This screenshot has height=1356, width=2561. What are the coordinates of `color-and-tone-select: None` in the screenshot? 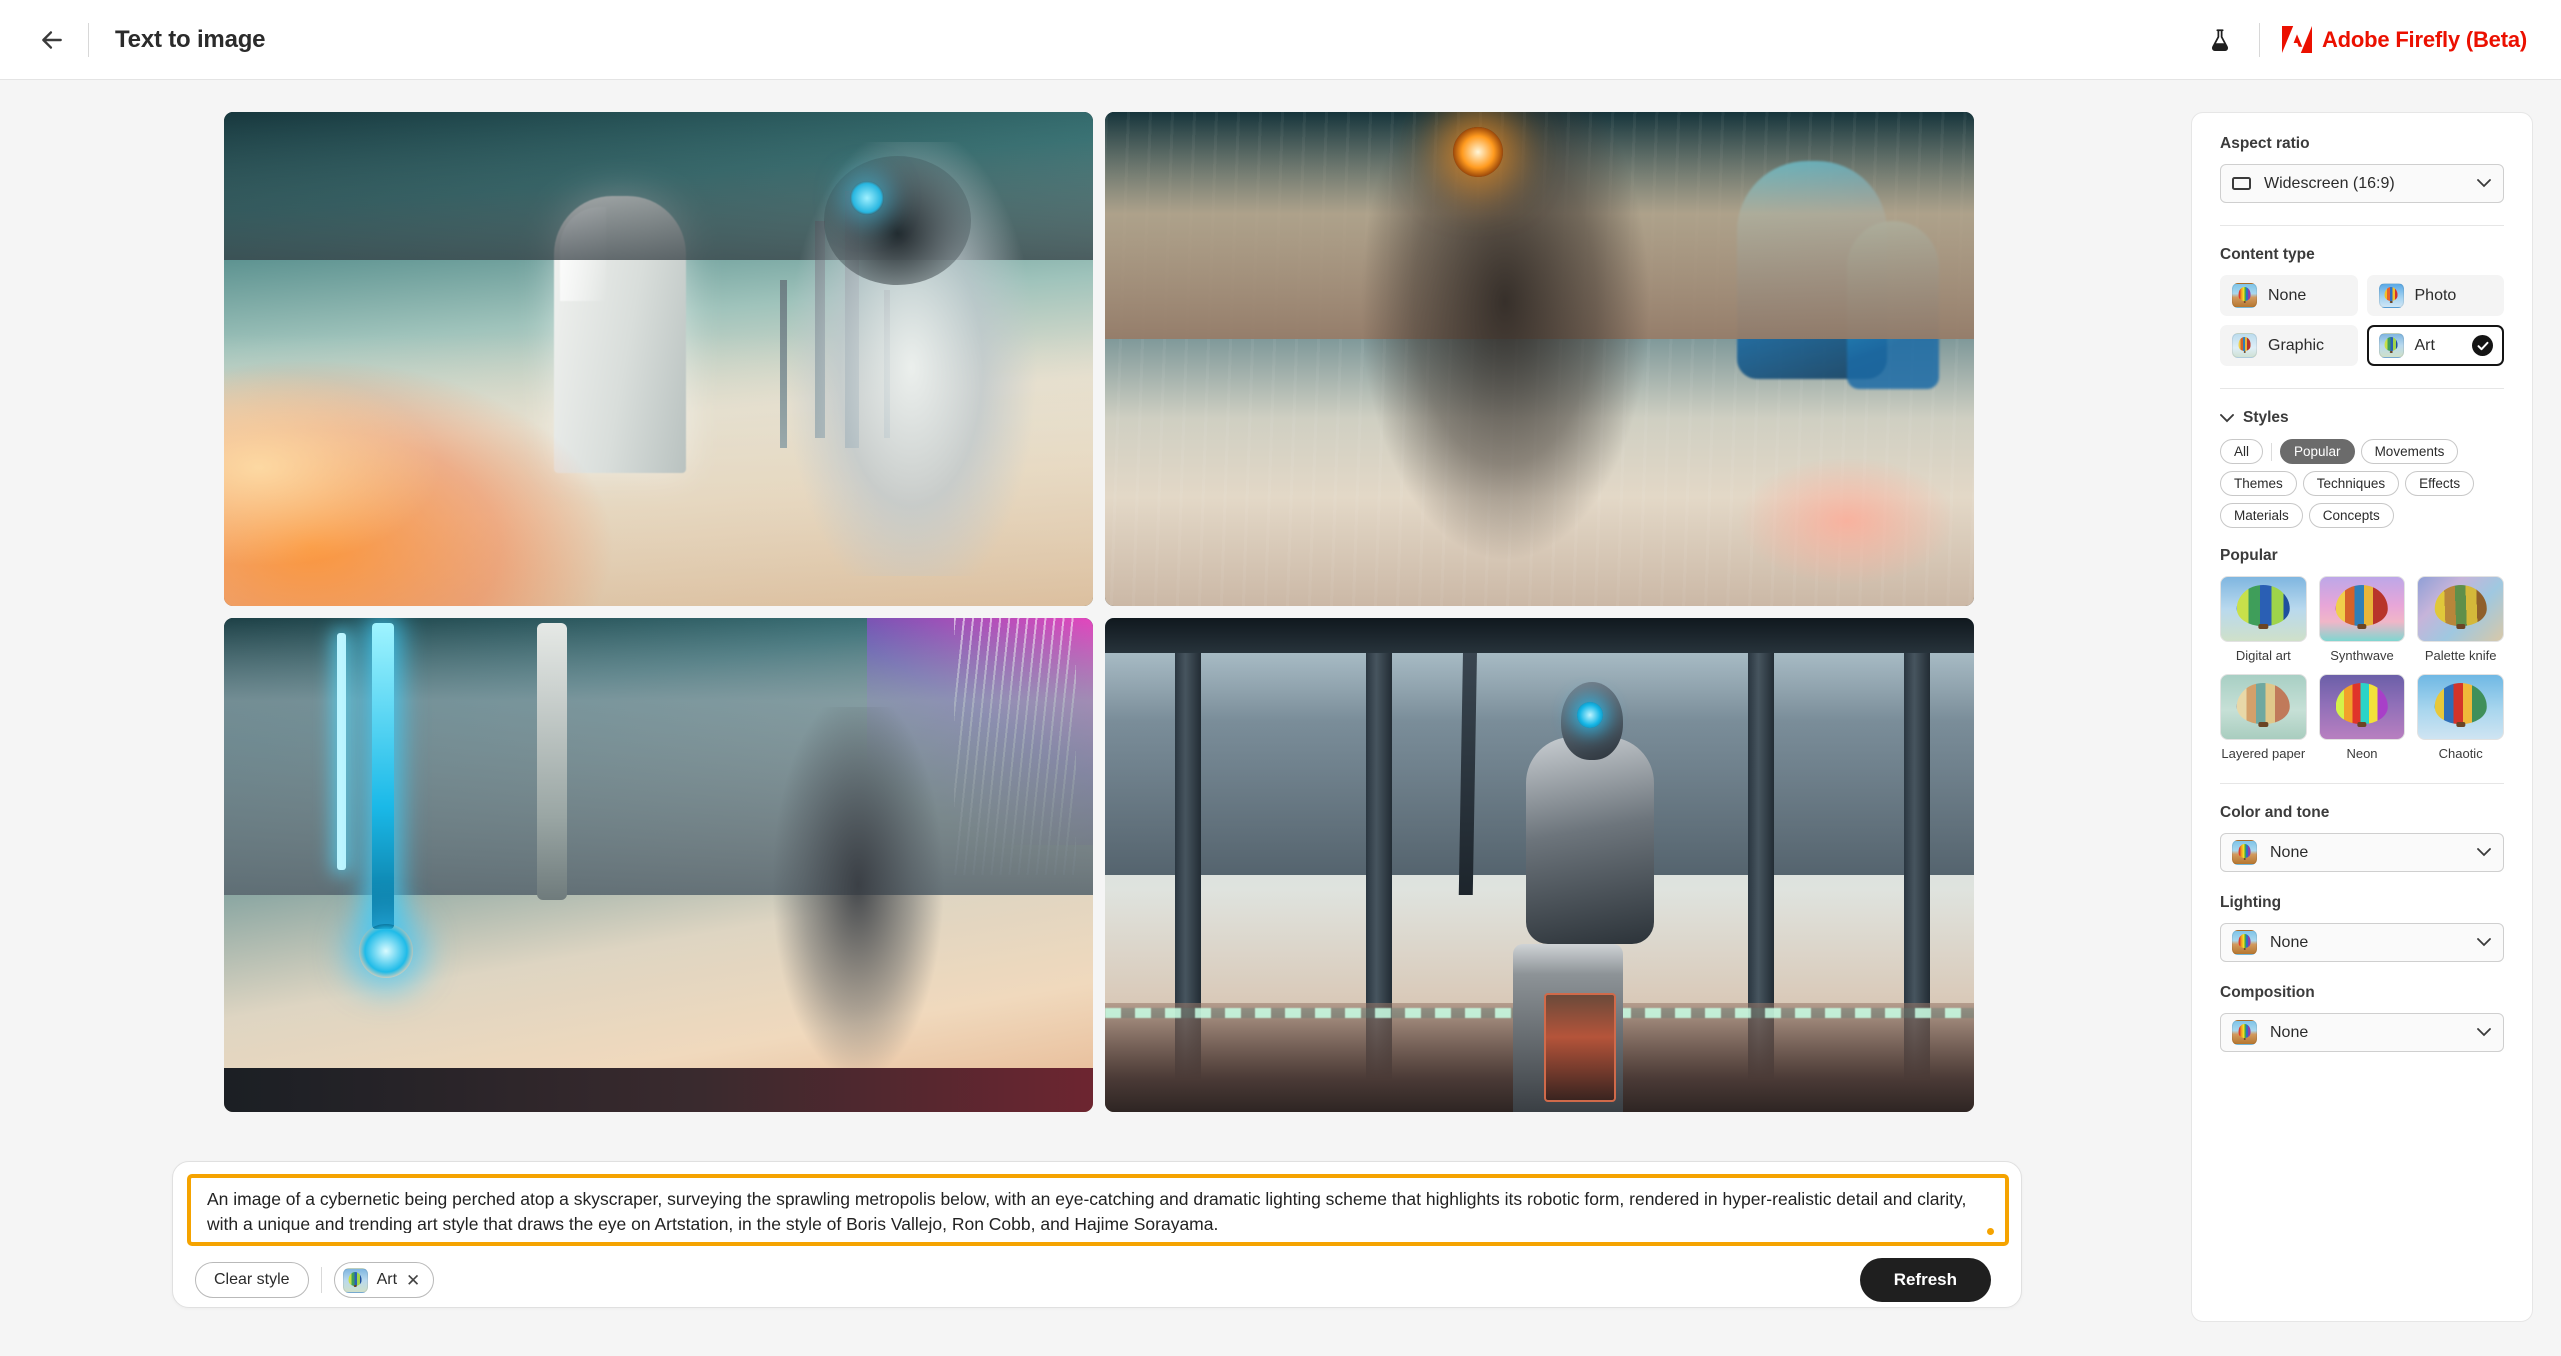 It's located at (2362, 852).